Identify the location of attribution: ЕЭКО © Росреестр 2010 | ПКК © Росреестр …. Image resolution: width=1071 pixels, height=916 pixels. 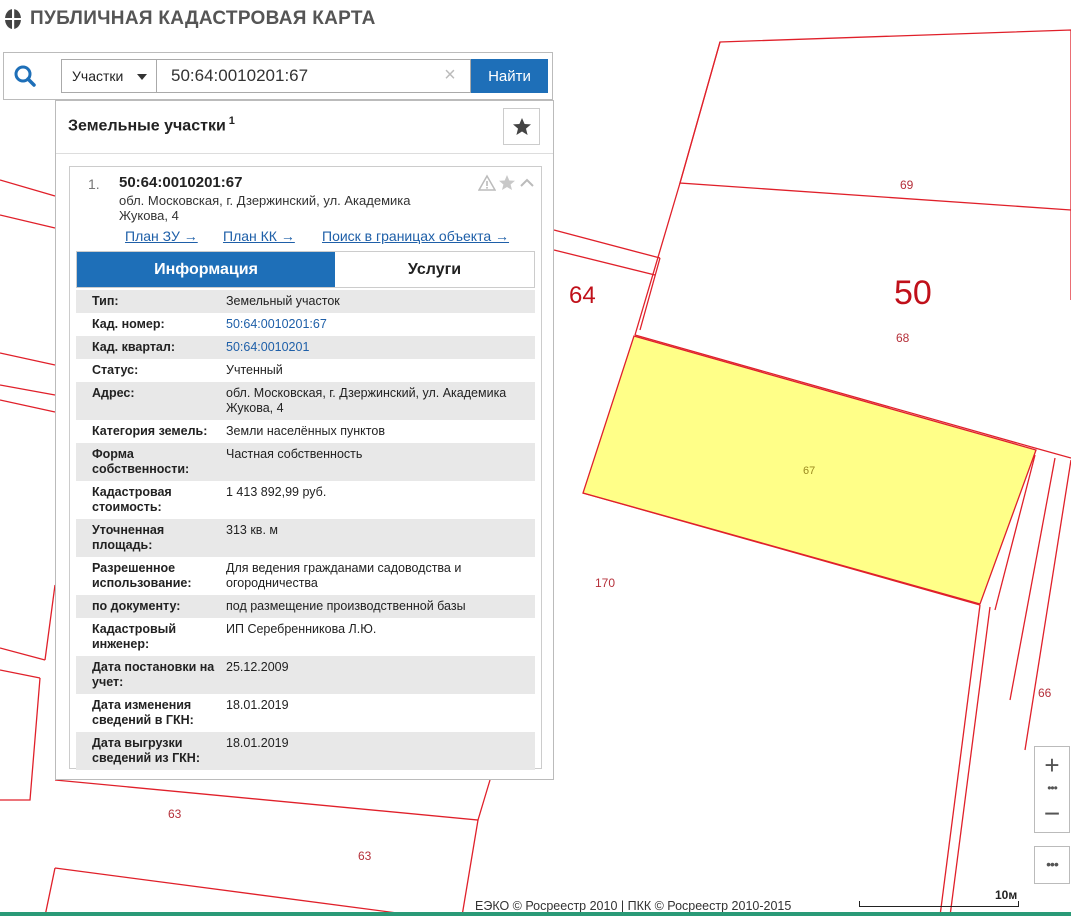
(633, 906).